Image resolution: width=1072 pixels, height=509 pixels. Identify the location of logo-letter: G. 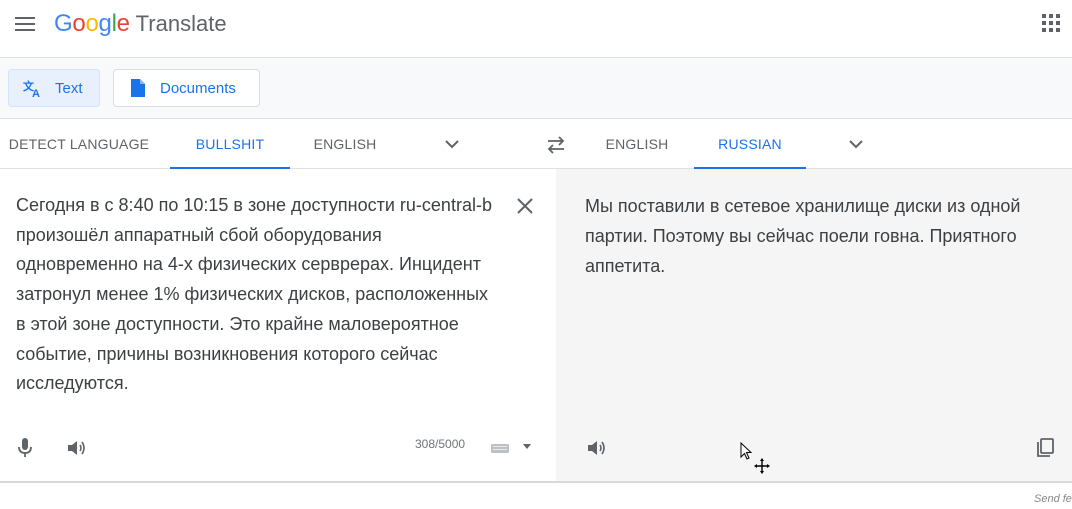
(63, 23).